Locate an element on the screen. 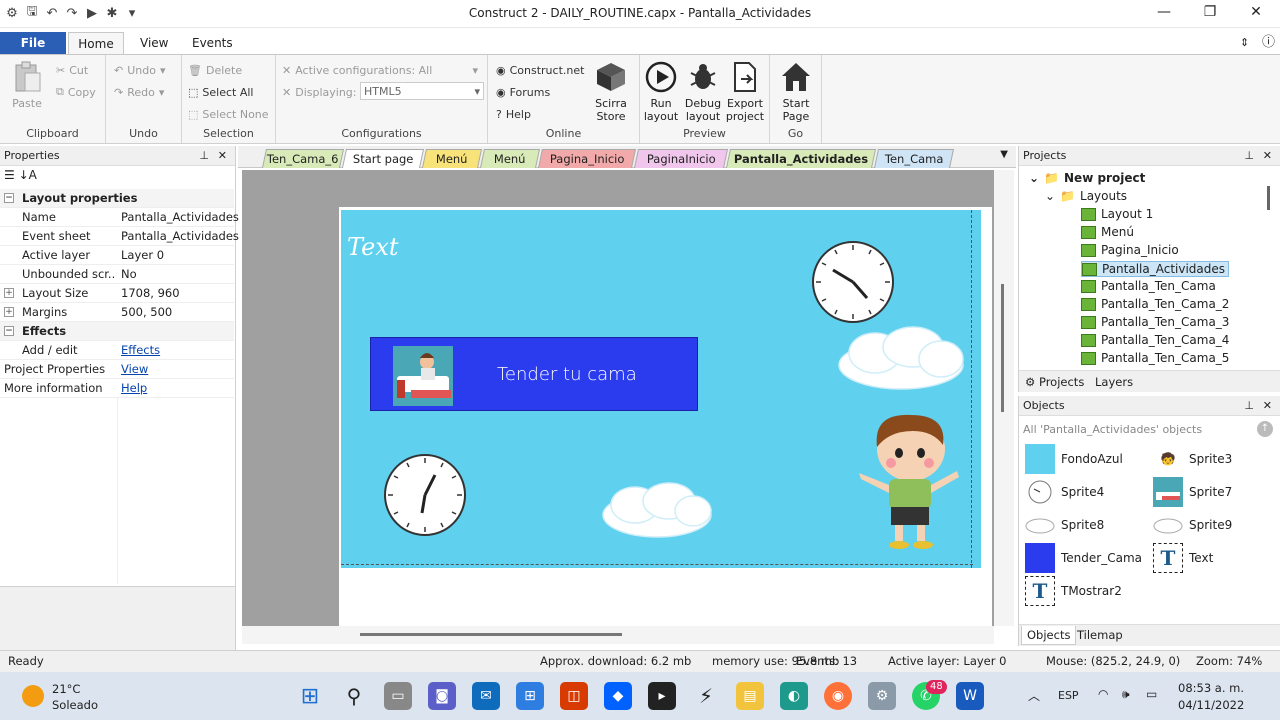 Image resolution: width=1280 pixels, height=720 pixels. projects-scroll-thumb is located at coordinates (1268, 198).